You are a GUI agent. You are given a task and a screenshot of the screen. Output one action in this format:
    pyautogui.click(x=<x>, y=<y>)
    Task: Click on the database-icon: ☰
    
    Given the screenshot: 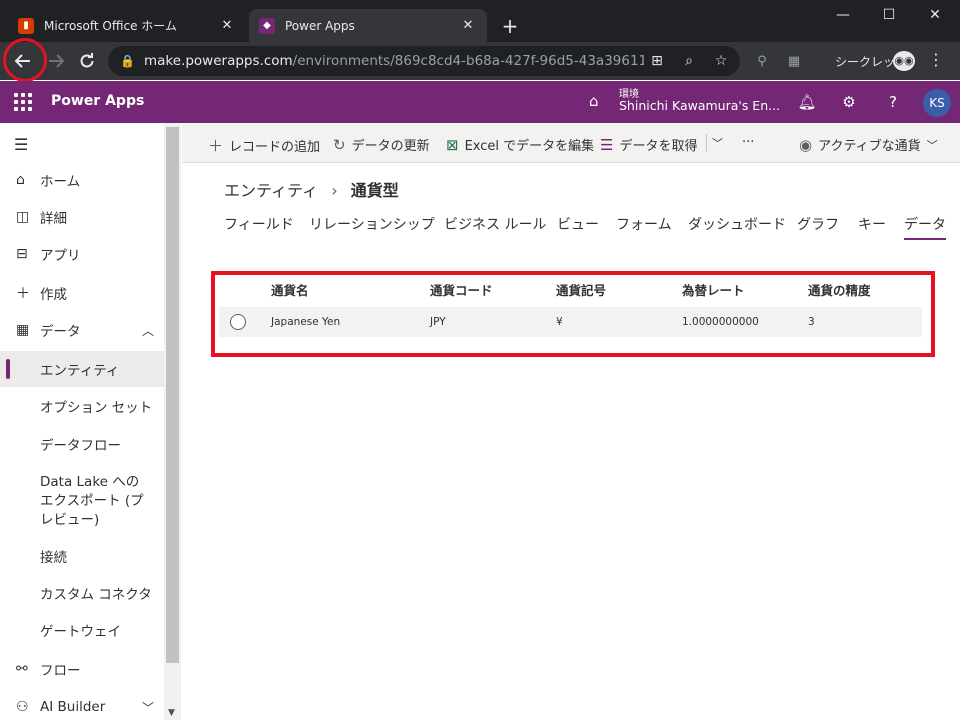 What is the action you would take?
    pyautogui.click(x=607, y=144)
    